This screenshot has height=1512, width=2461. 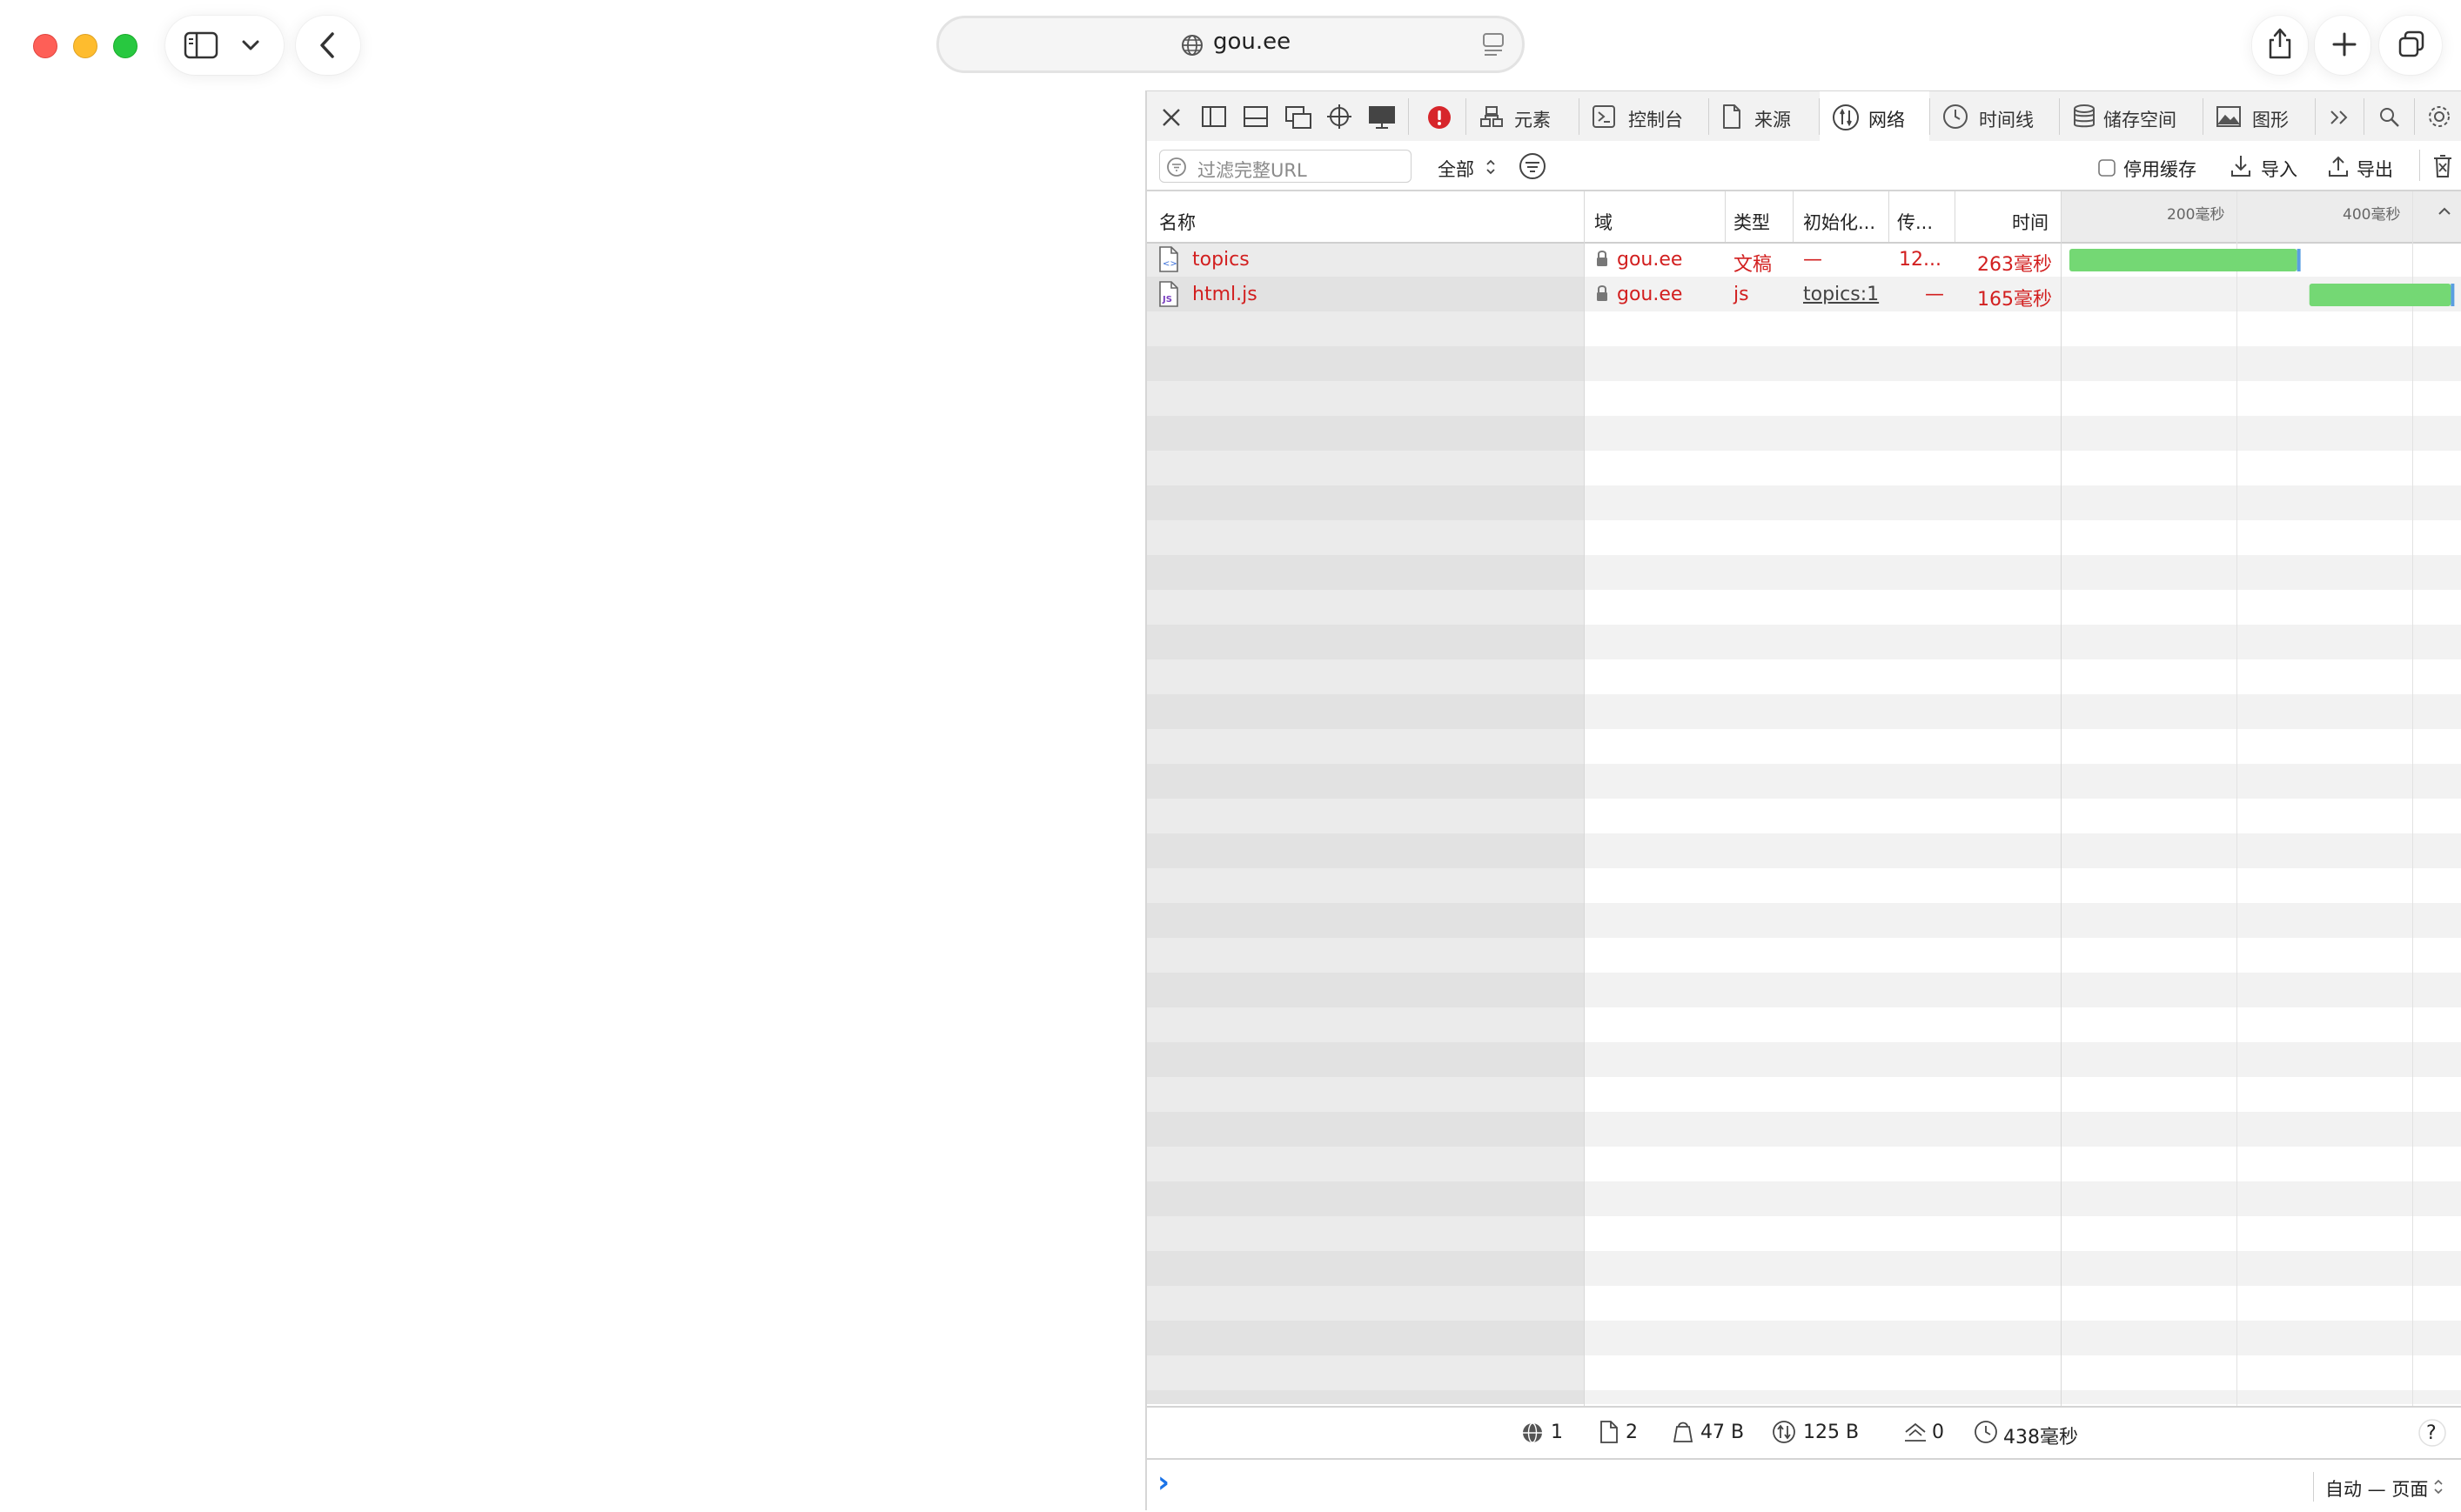 What do you see at coordinates (1643, 117) in the screenshot?
I see `tab-console: 控制台` at bounding box center [1643, 117].